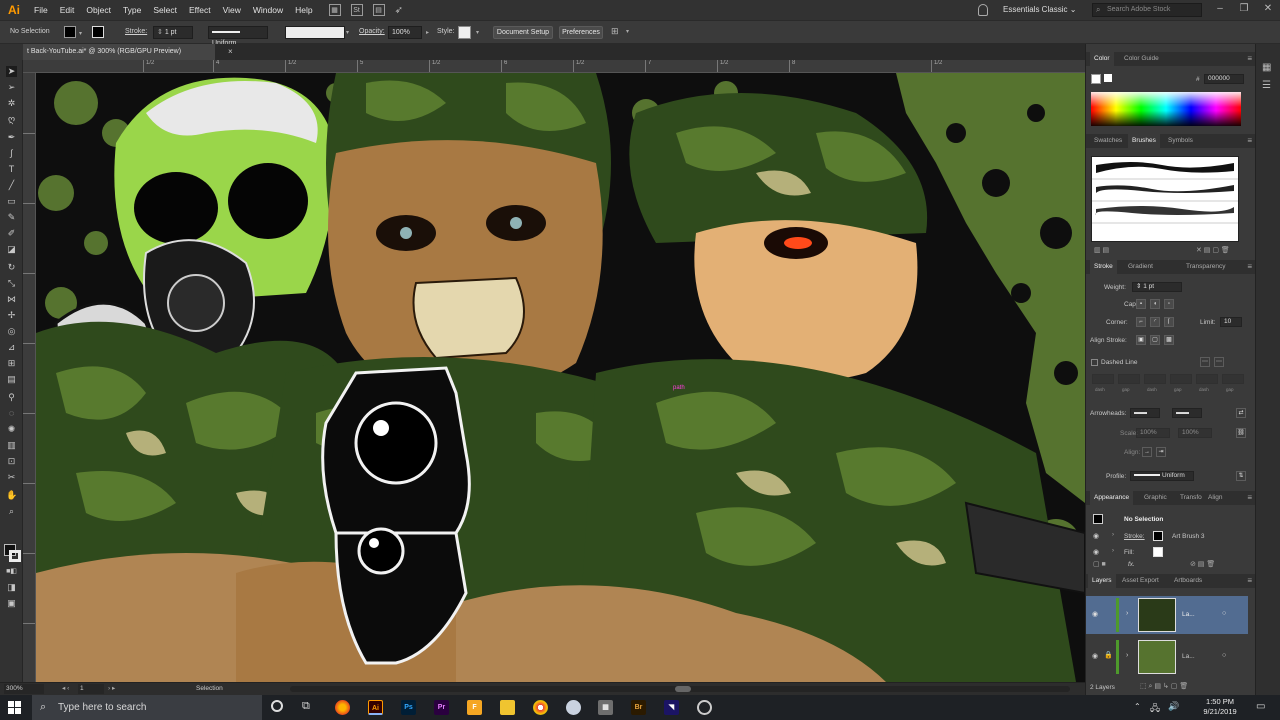  I want to click on layers-actions-icon: ⬚ ⌕ ▤ ↳ ▢ 🗑, so click(1164, 686).